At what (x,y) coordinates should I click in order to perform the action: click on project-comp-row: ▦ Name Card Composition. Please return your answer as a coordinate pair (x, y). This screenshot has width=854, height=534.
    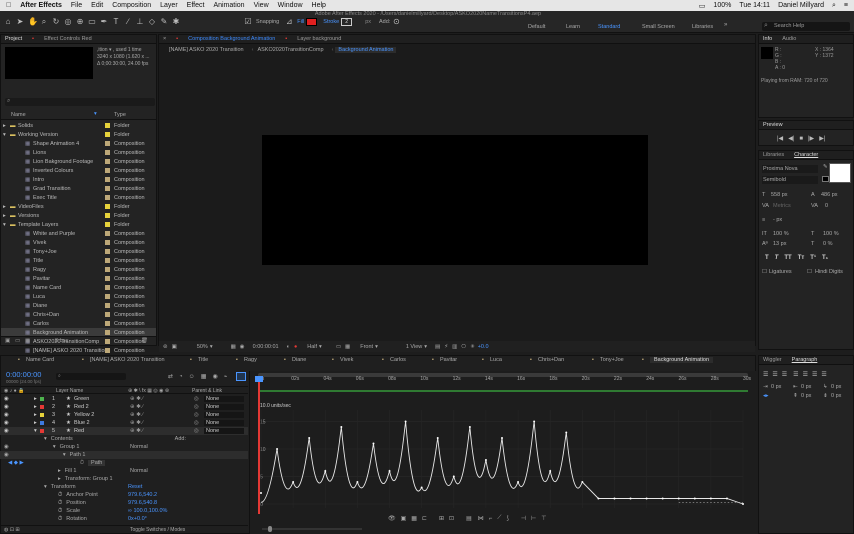
    Looking at the image, I should click on (78, 287).